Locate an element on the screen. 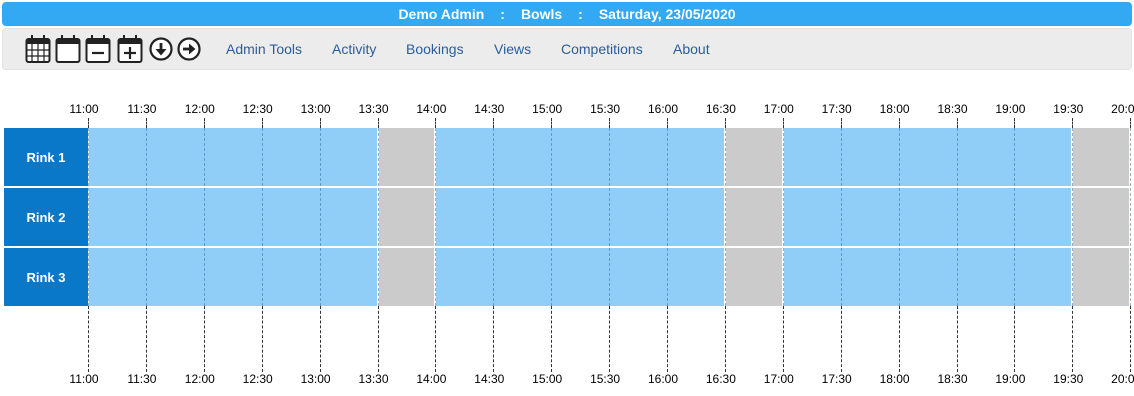  rink-label: Rink 1 is located at coordinates (46, 157).